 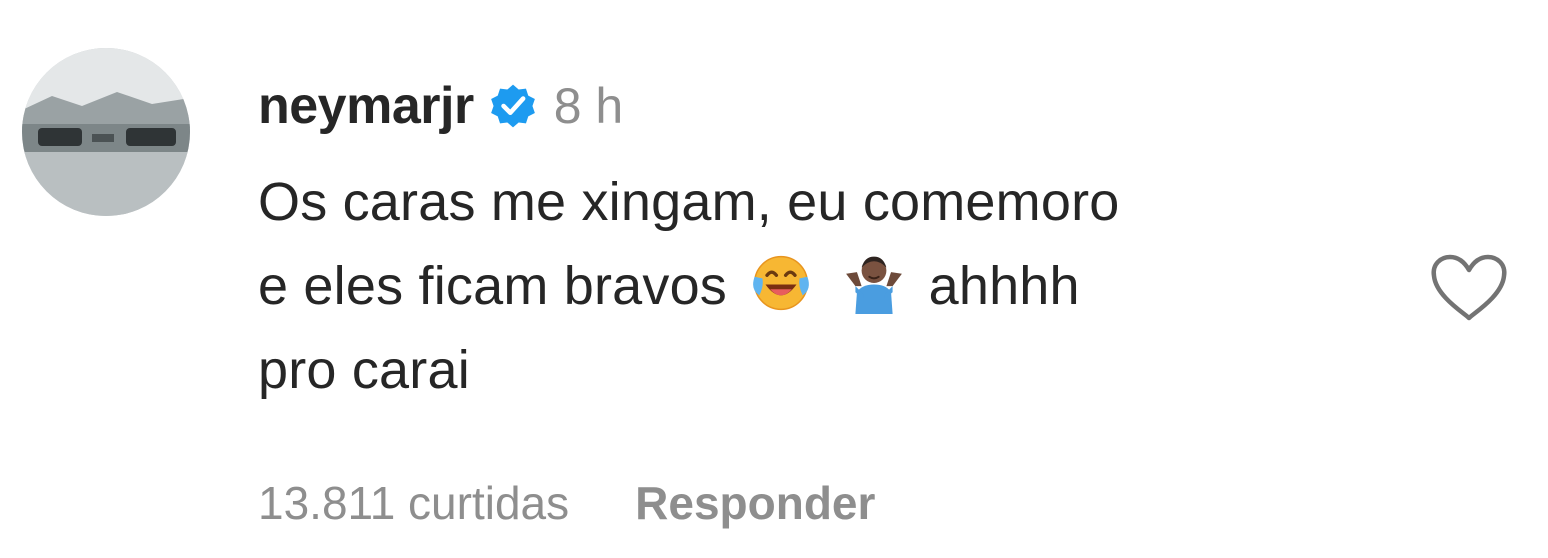 I want to click on like-button, so click(x=1469, y=288).